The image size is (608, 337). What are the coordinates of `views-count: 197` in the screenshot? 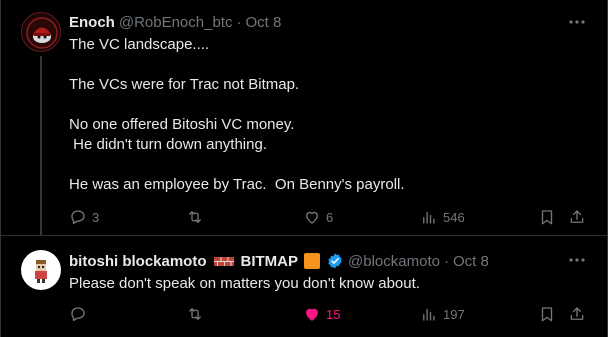 It's located at (454, 314).